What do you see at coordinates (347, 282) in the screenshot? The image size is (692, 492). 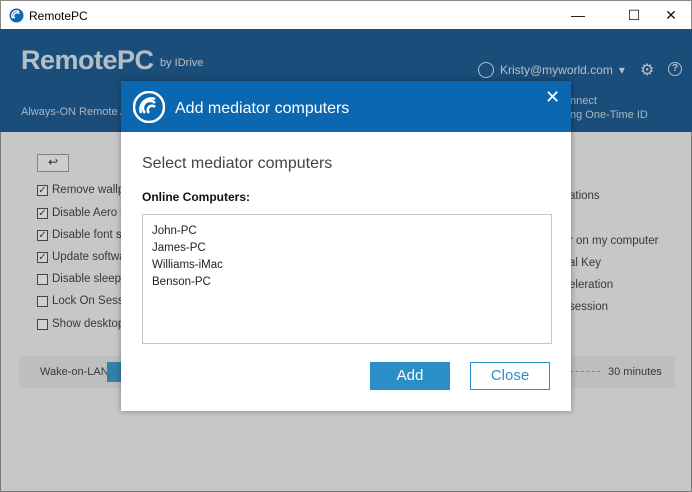 I see `list-item: Benson-PC` at bounding box center [347, 282].